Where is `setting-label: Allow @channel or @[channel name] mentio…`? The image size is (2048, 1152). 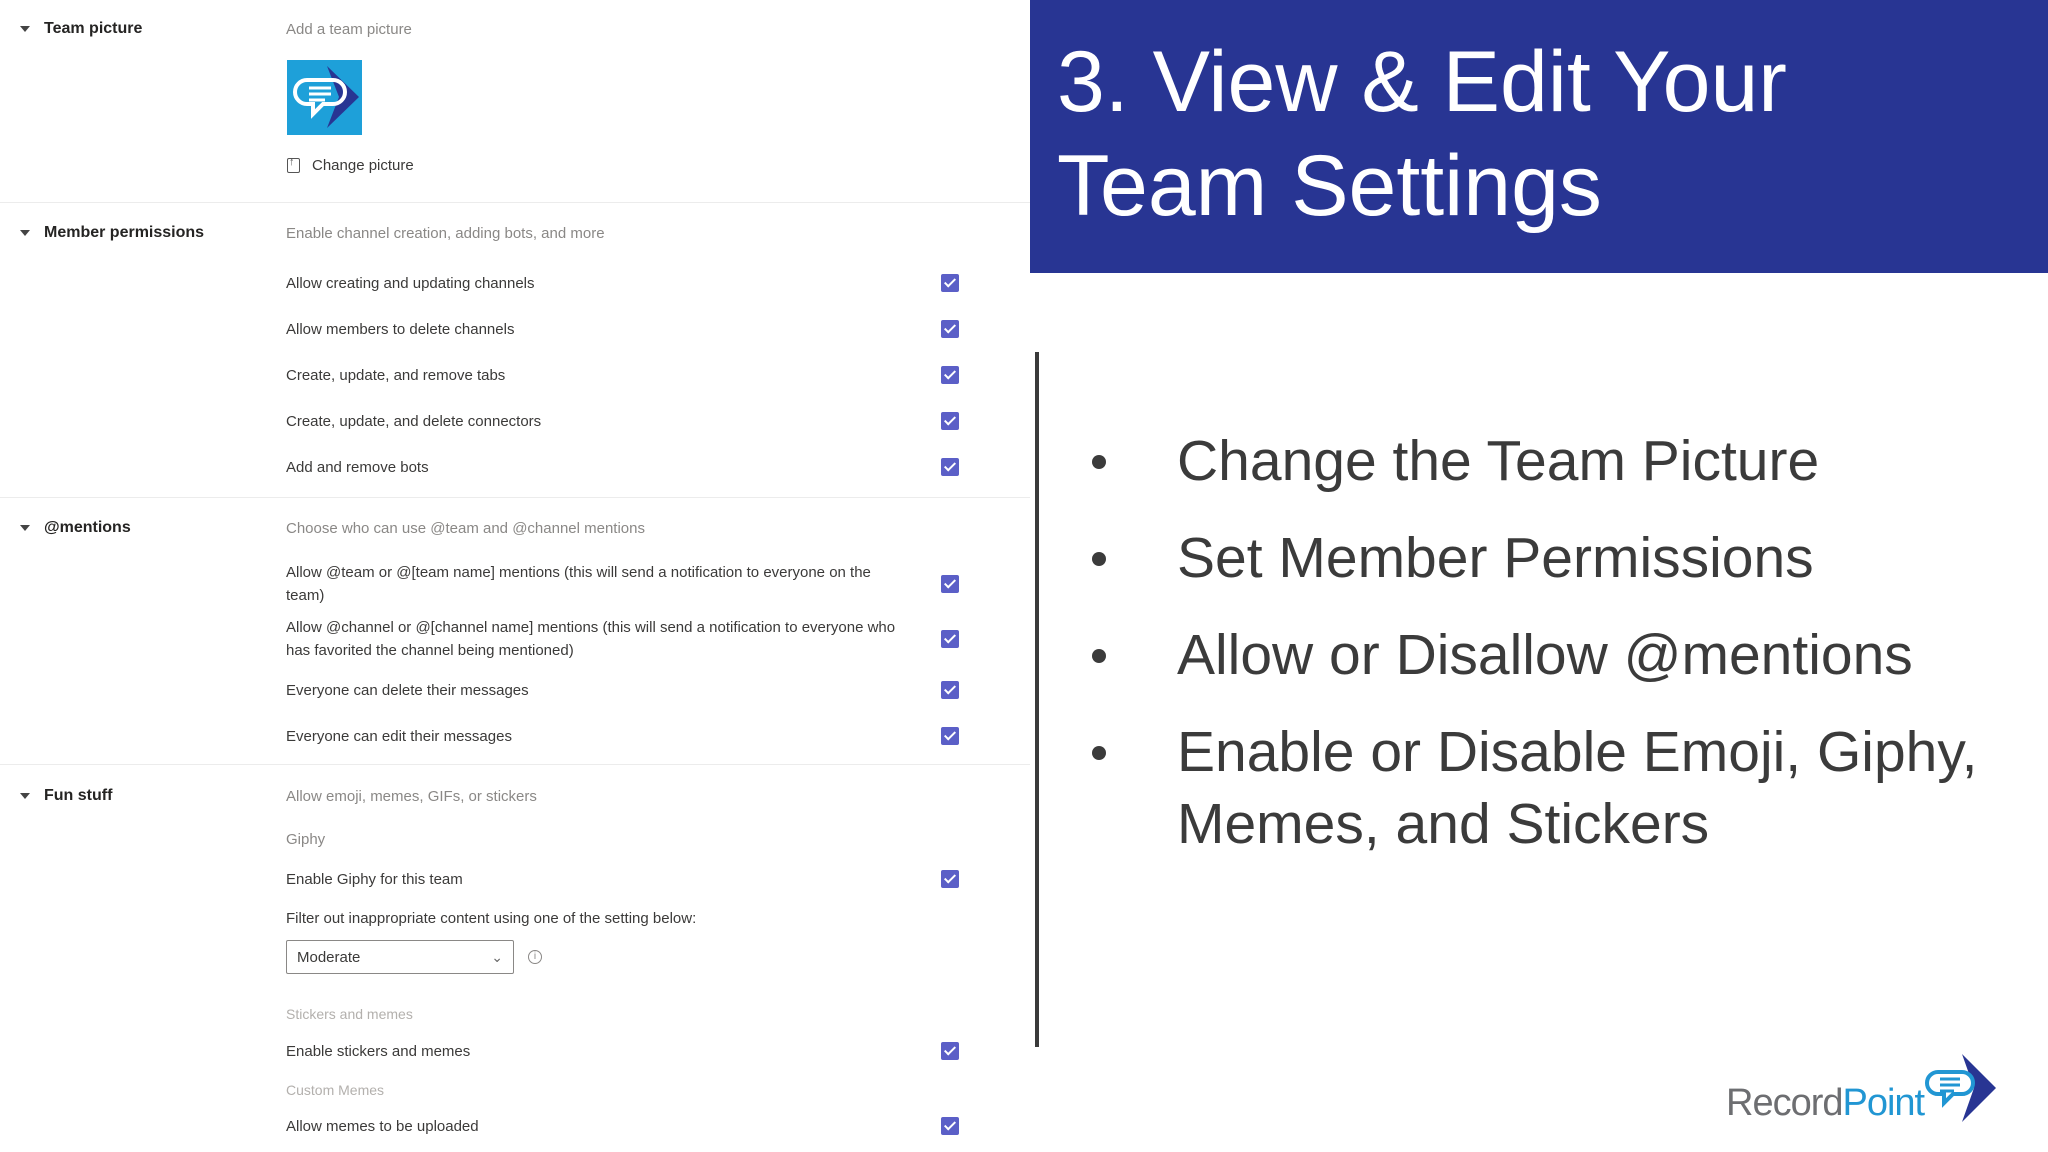 setting-label: Allow @channel or @[channel name] mentio… is located at coordinates (591, 639).